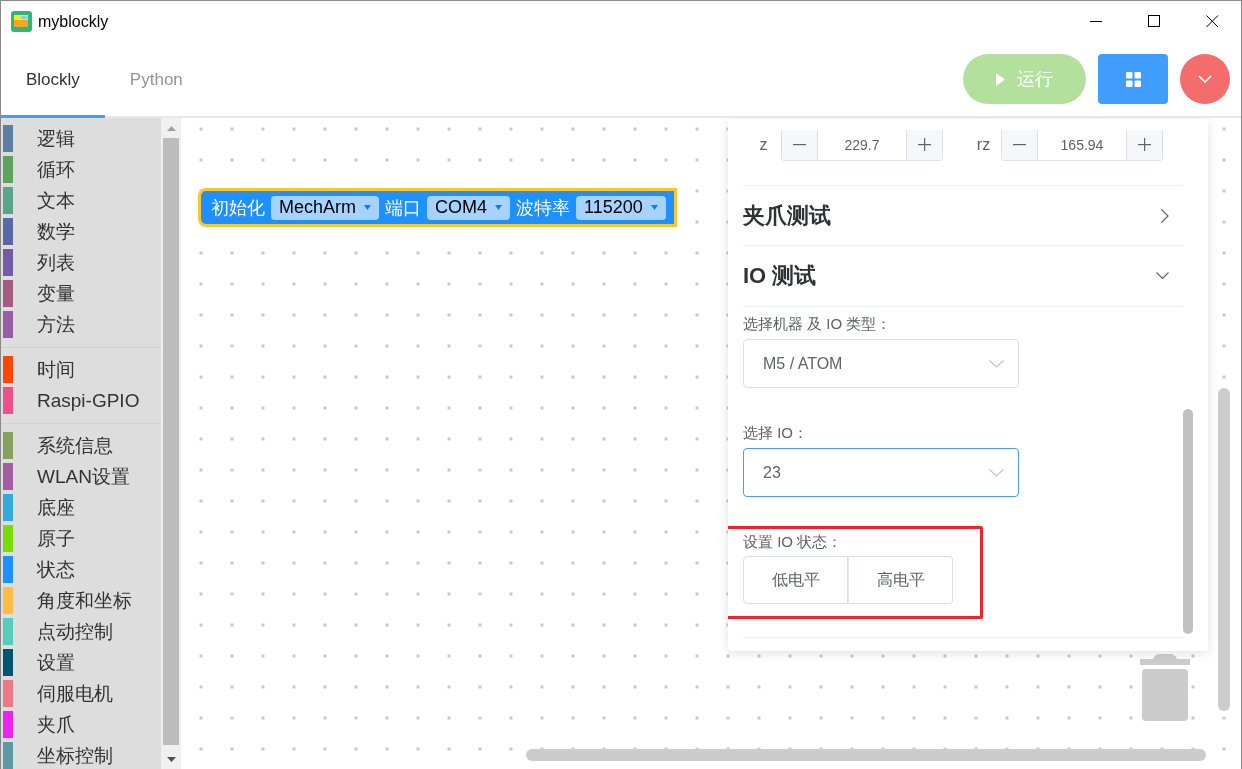 The height and width of the screenshot is (769, 1242). I want to click on block-label: 初始化, so click(238, 208).